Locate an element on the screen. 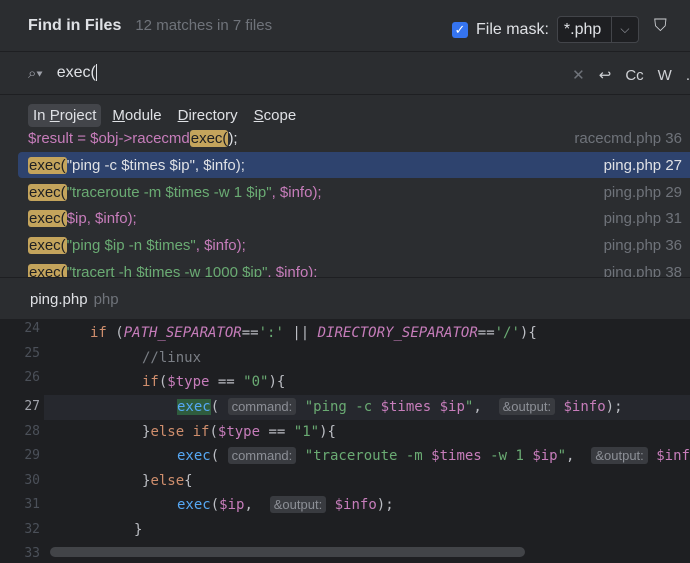  newline-icon: ↩ is located at coordinates (605, 75).